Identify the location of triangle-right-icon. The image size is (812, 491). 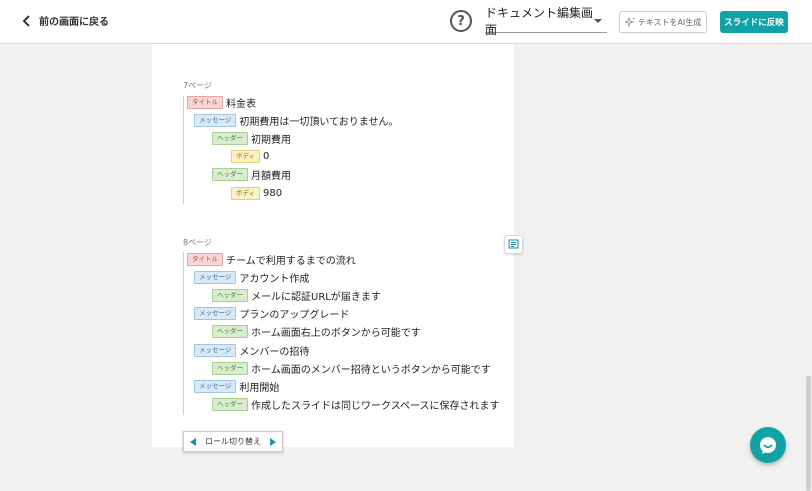
(273, 441).